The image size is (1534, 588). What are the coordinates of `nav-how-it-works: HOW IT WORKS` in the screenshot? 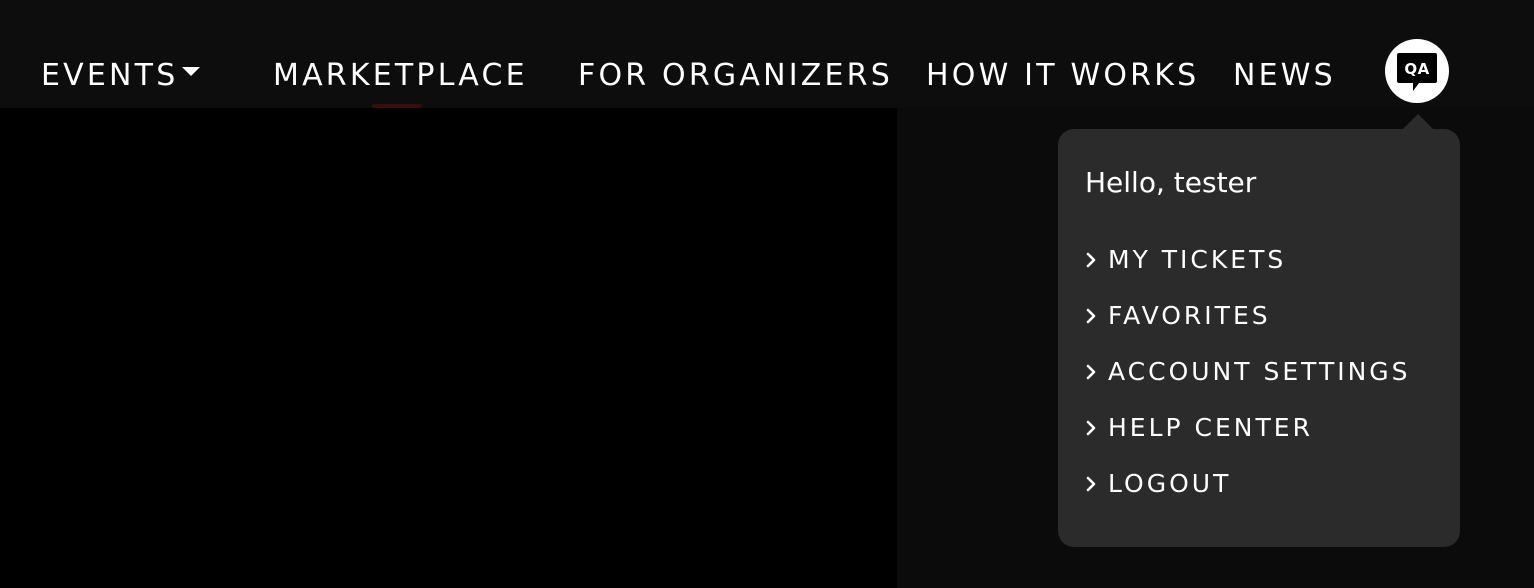 It's located at (1062, 76).